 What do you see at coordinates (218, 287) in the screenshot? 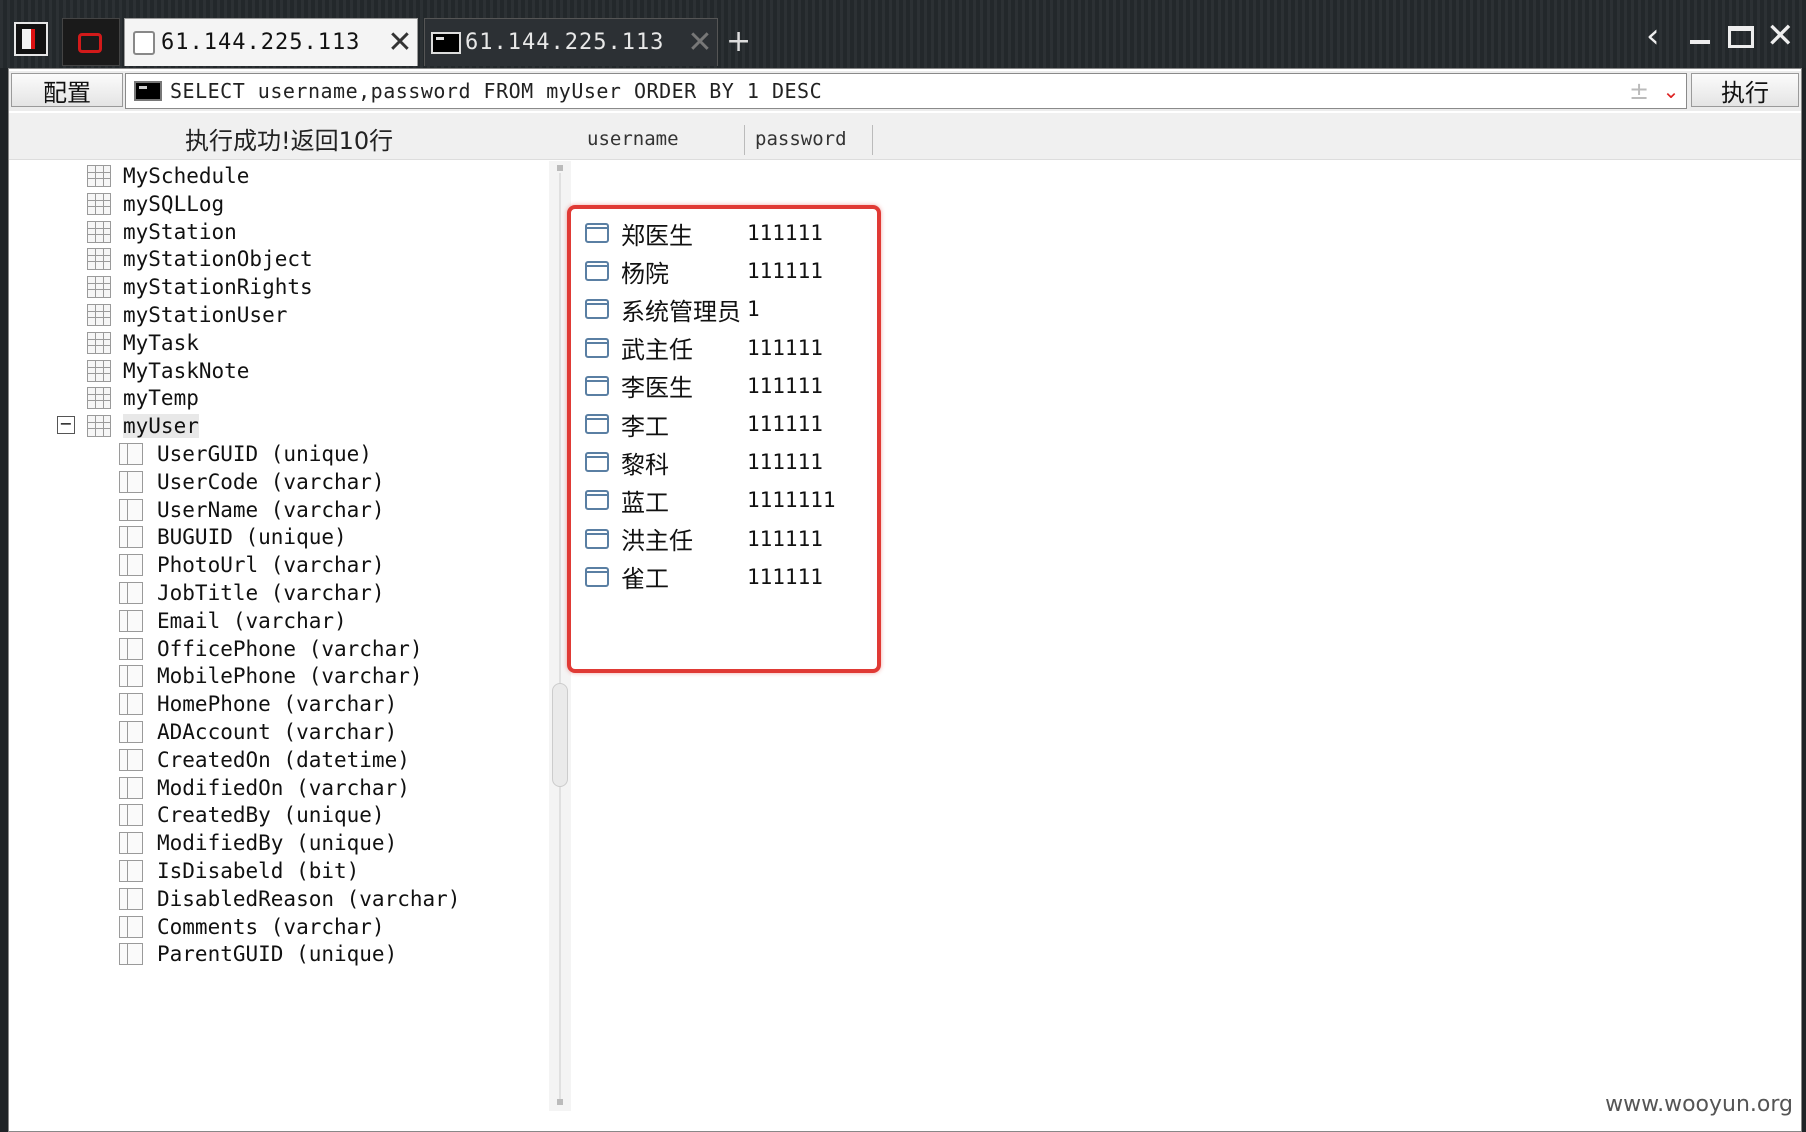
I see `tree-table-label: myStationRights` at bounding box center [218, 287].